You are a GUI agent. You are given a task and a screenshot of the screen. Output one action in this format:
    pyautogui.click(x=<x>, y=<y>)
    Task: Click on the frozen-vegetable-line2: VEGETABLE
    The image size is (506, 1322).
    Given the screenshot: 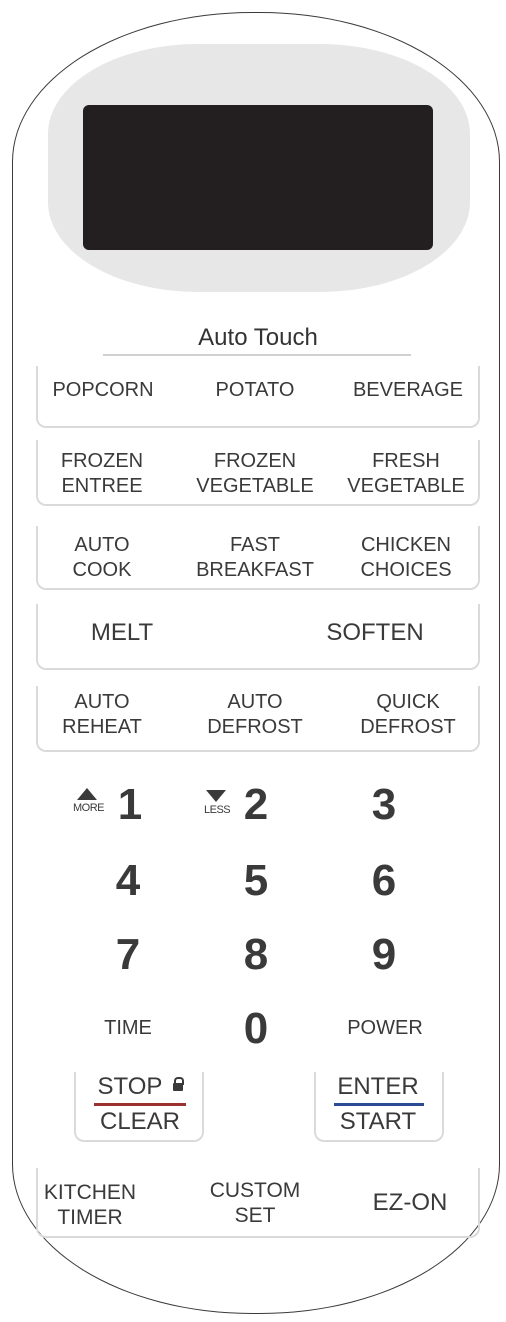 What is the action you would take?
    pyautogui.click(x=255, y=486)
    